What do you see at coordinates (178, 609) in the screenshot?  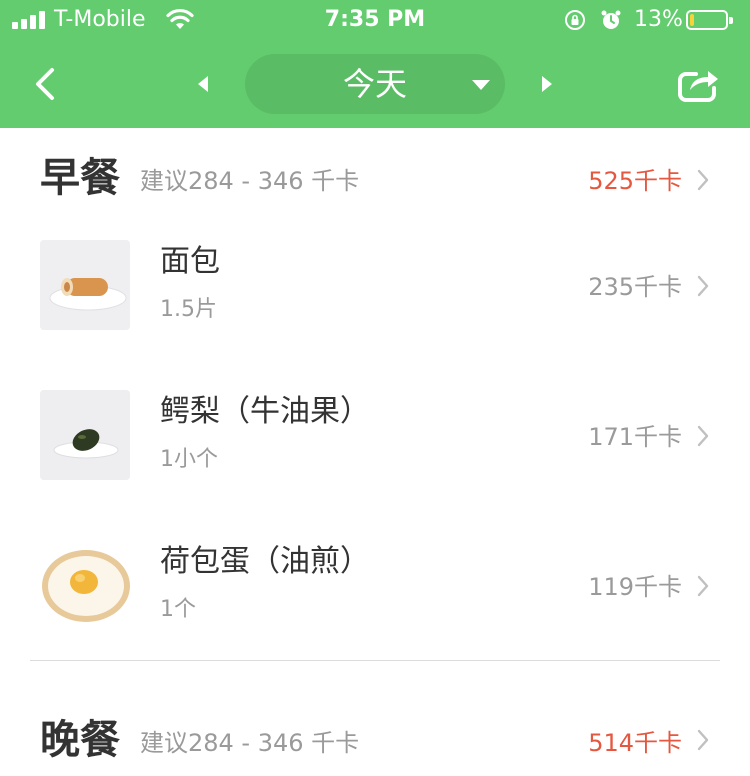 I see `food-amount: 1个` at bounding box center [178, 609].